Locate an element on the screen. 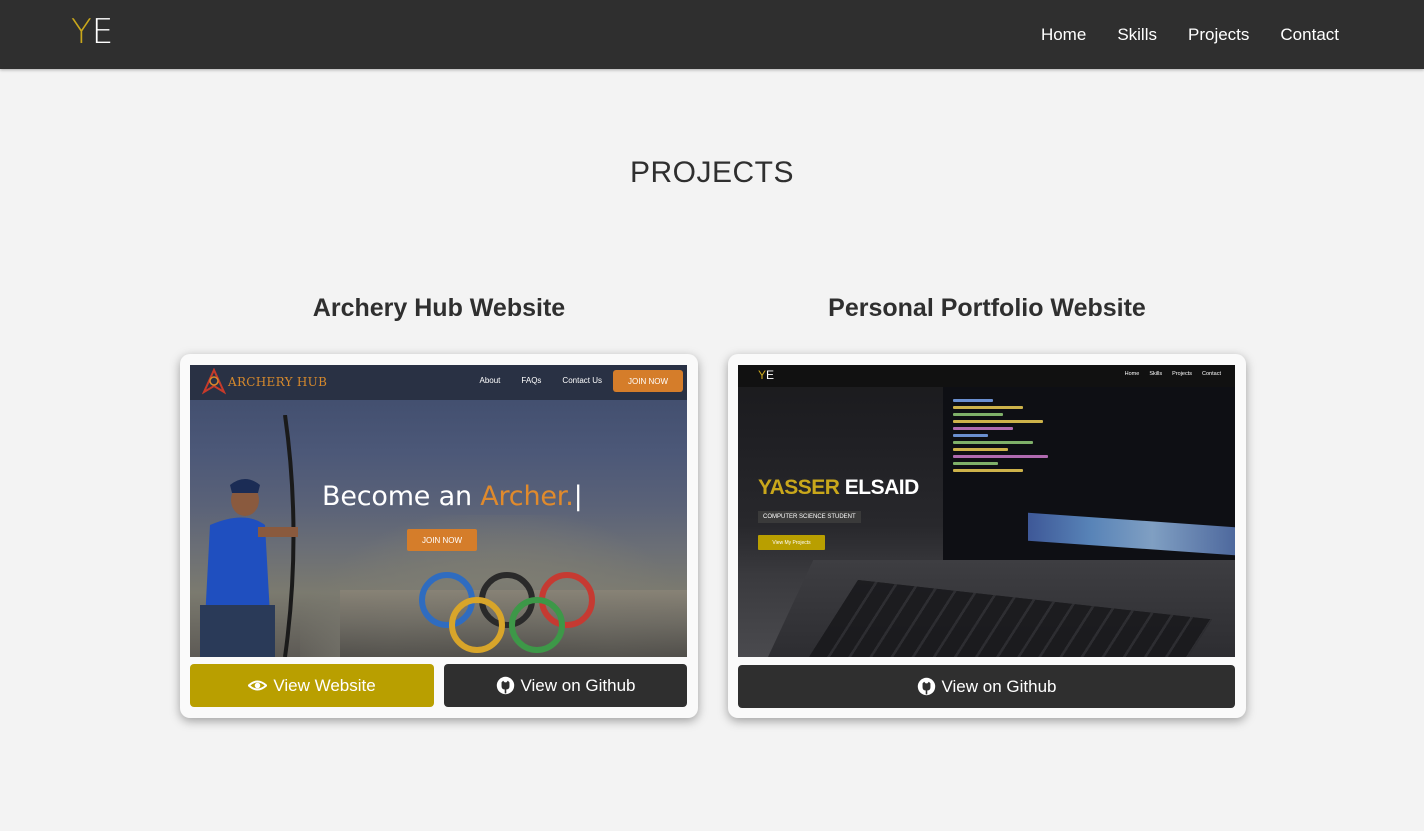 The width and height of the screenshot is (1424, 831). archery-nav-contact: Contact Us is located at coordinates (582, 380).